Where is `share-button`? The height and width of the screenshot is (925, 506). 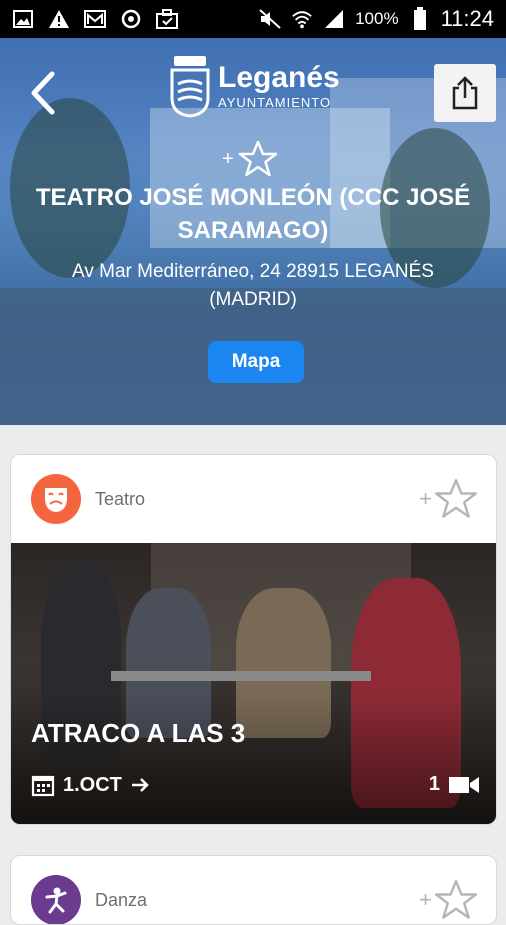
share-button is located at coordinates (465, 93).